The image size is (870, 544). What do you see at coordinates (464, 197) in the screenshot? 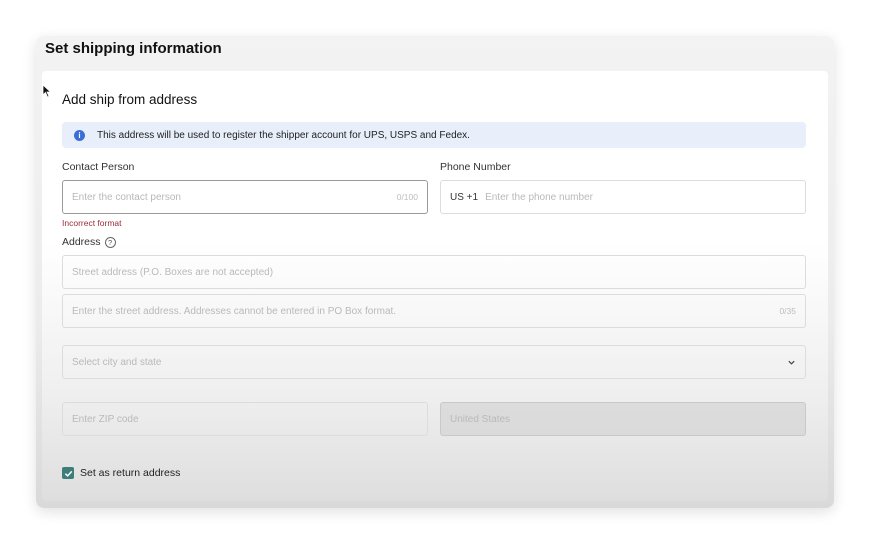
I see `phone-country-code: US +1` at bounding box center [464, 197].